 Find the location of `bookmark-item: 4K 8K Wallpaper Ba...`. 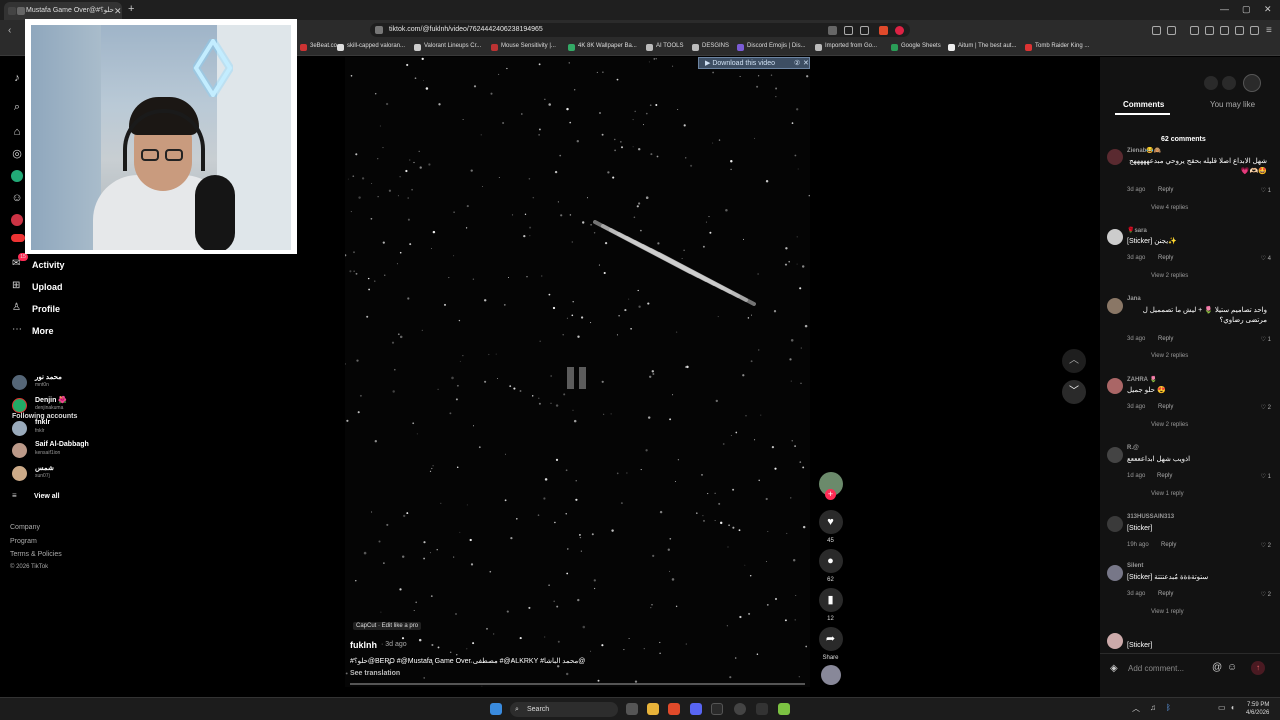

bookmark-item: 4K 8K Wallpaper Ba... is located at coordinates (602, 47).